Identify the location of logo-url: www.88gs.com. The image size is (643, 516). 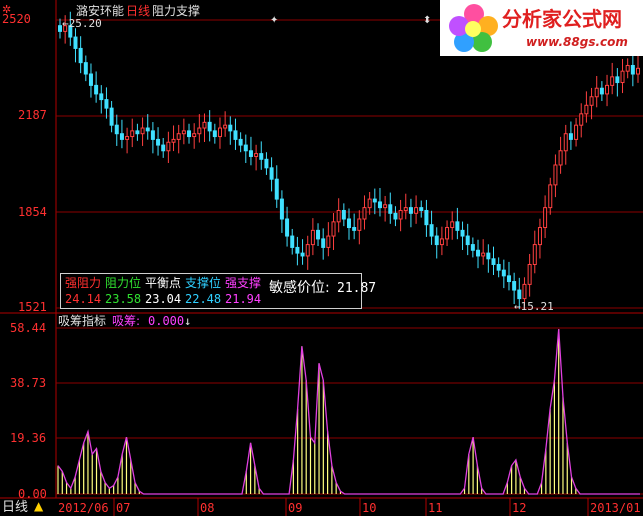
(577, 42).